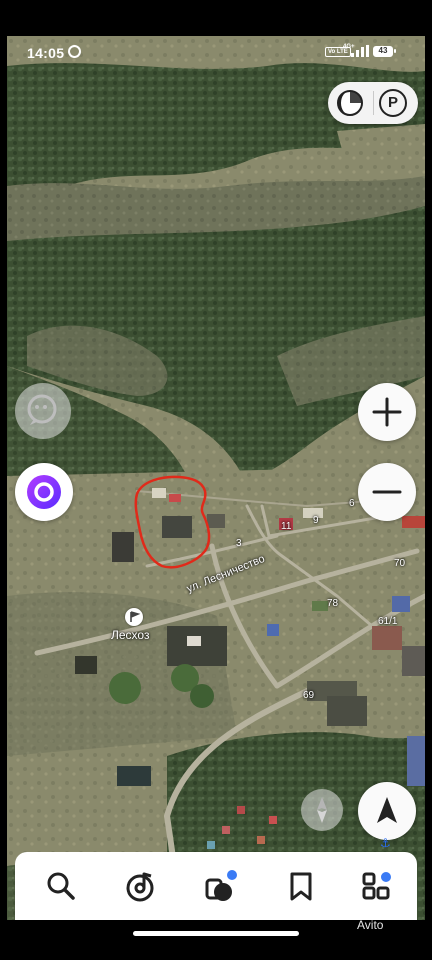 The image size is (432, 960). I want to click on assistant-icon, so click(44, 492).